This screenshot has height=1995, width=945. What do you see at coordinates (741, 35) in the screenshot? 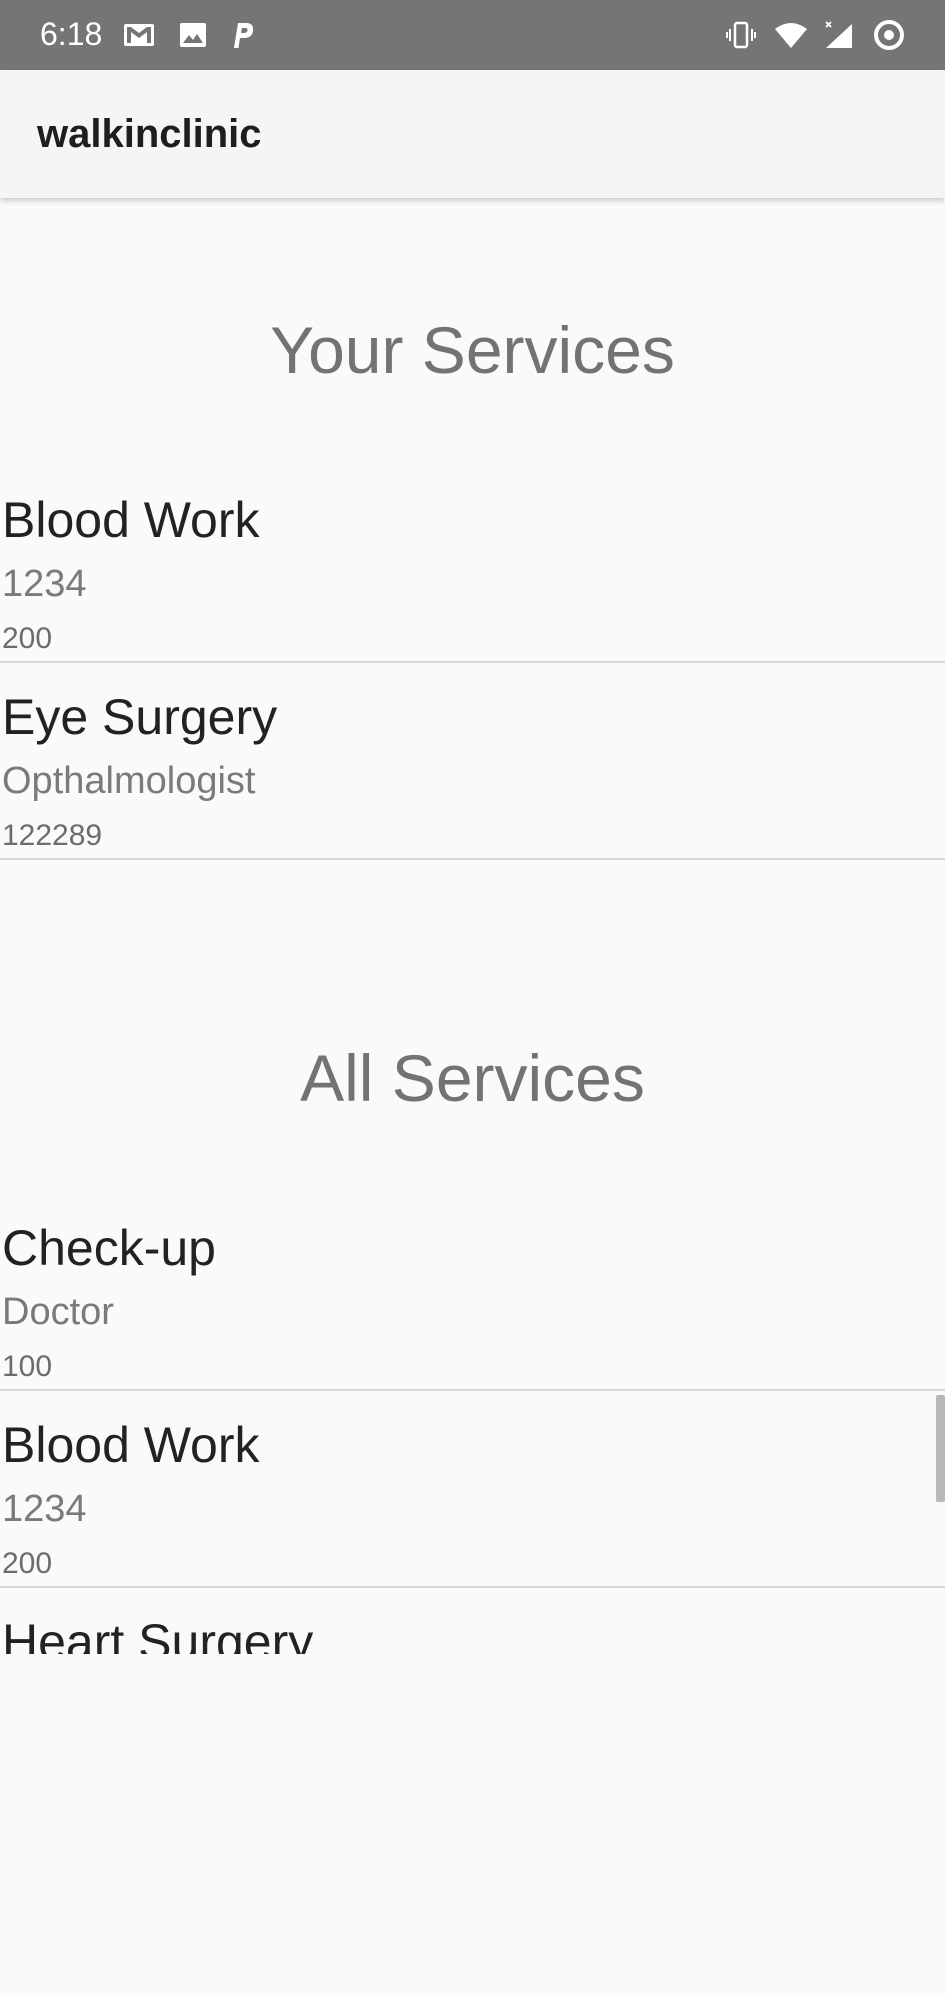
I see `vibrate-icon` at bounding box center [741, 35].